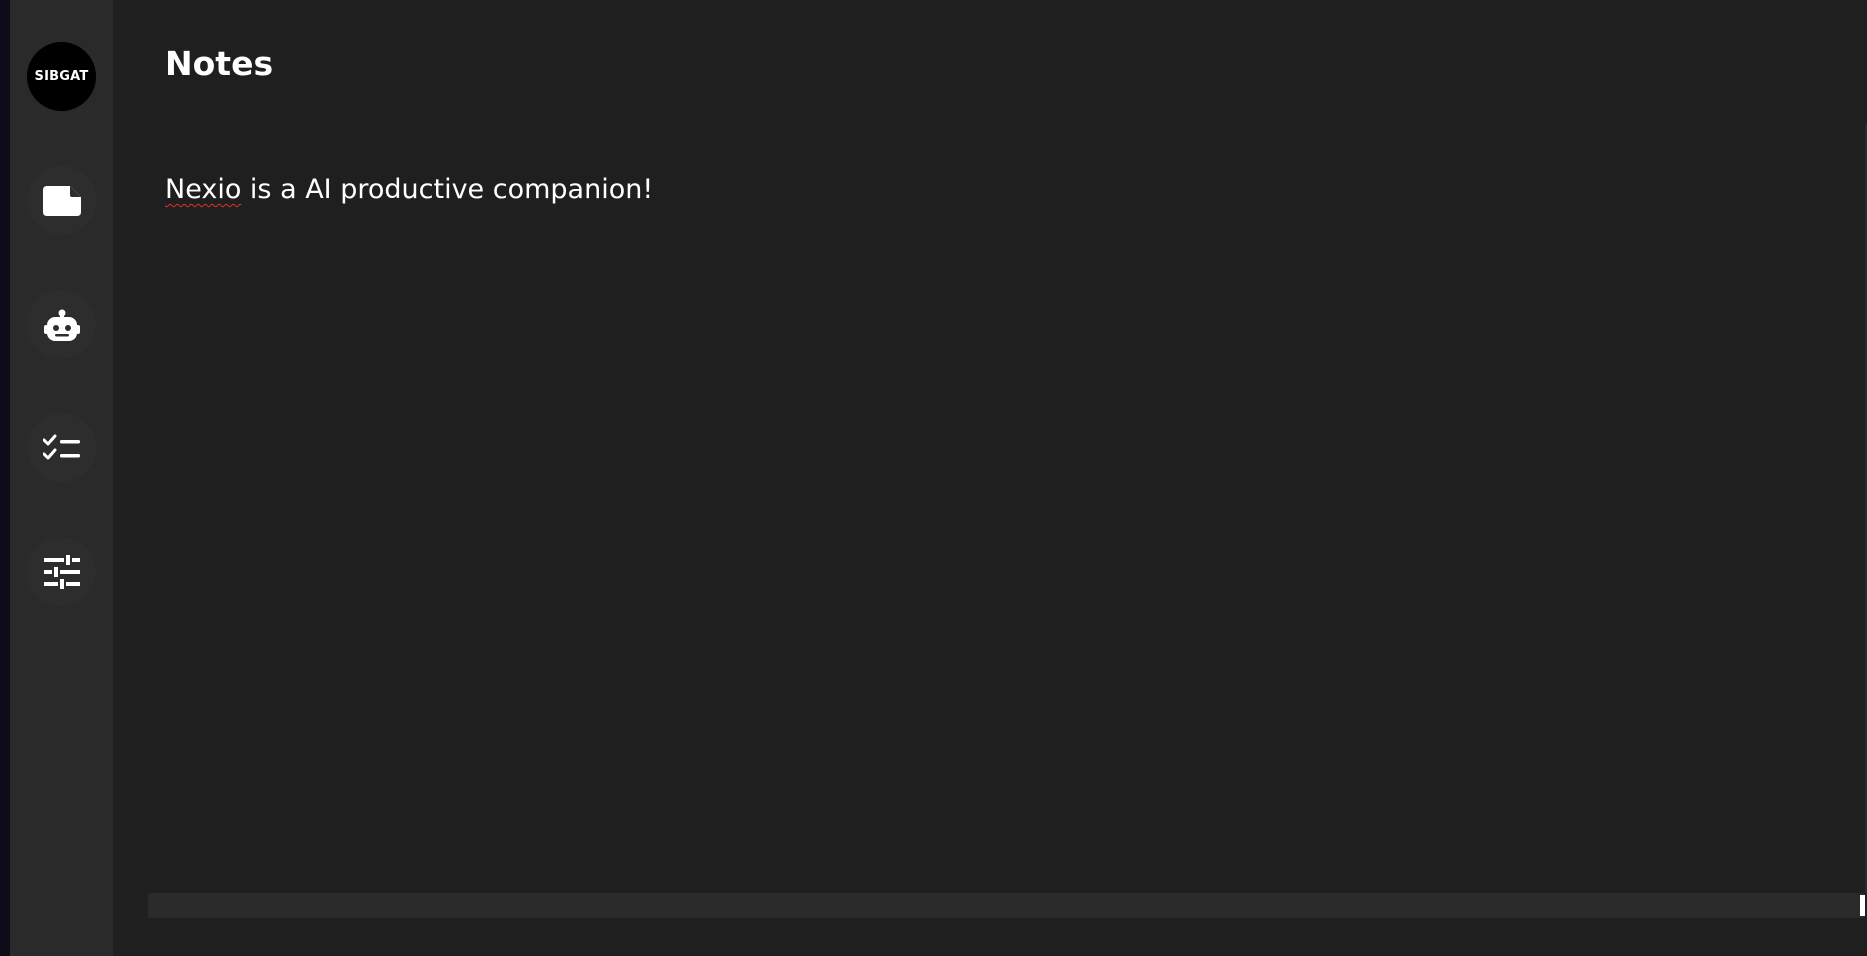  I want to click on checklist-icon, so click(61, 448).